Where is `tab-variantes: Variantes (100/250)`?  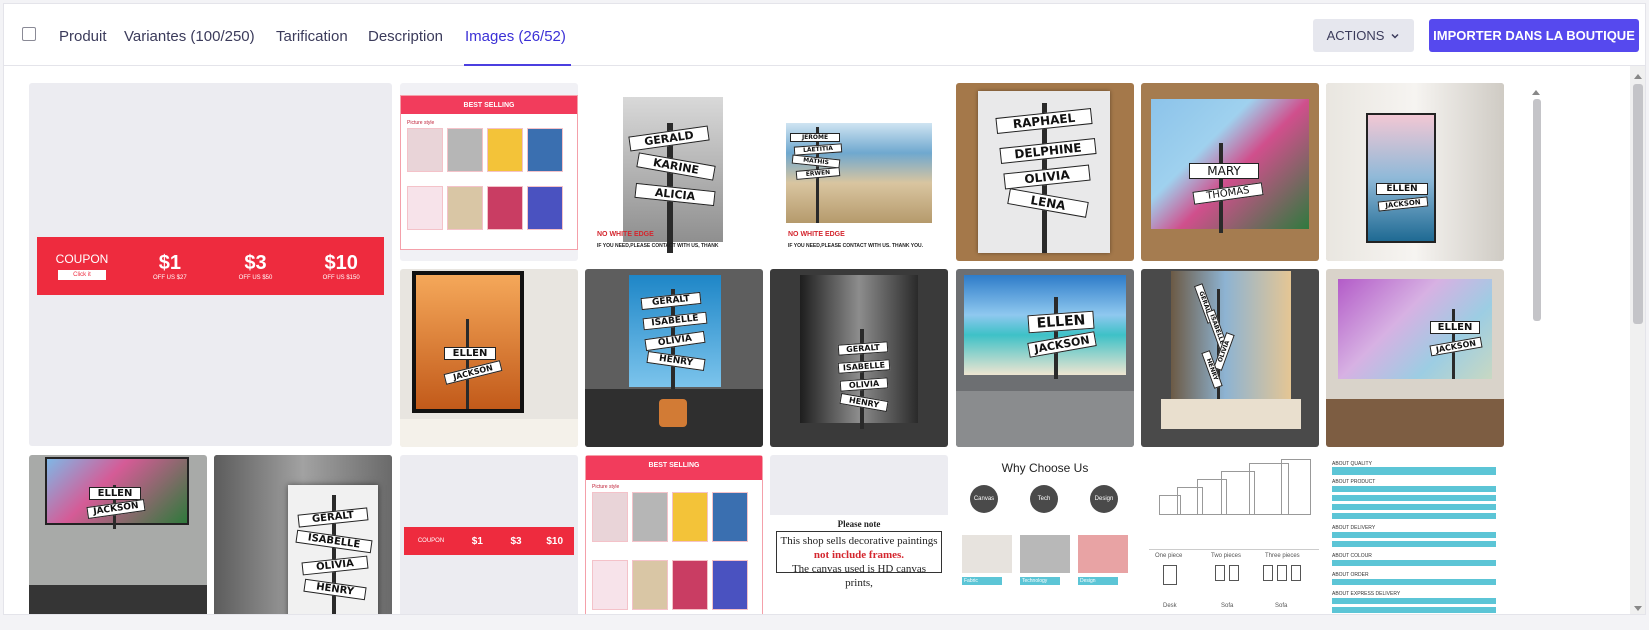
tab-variantes: Variantes (100/250) is located at coordinates (189, 36).